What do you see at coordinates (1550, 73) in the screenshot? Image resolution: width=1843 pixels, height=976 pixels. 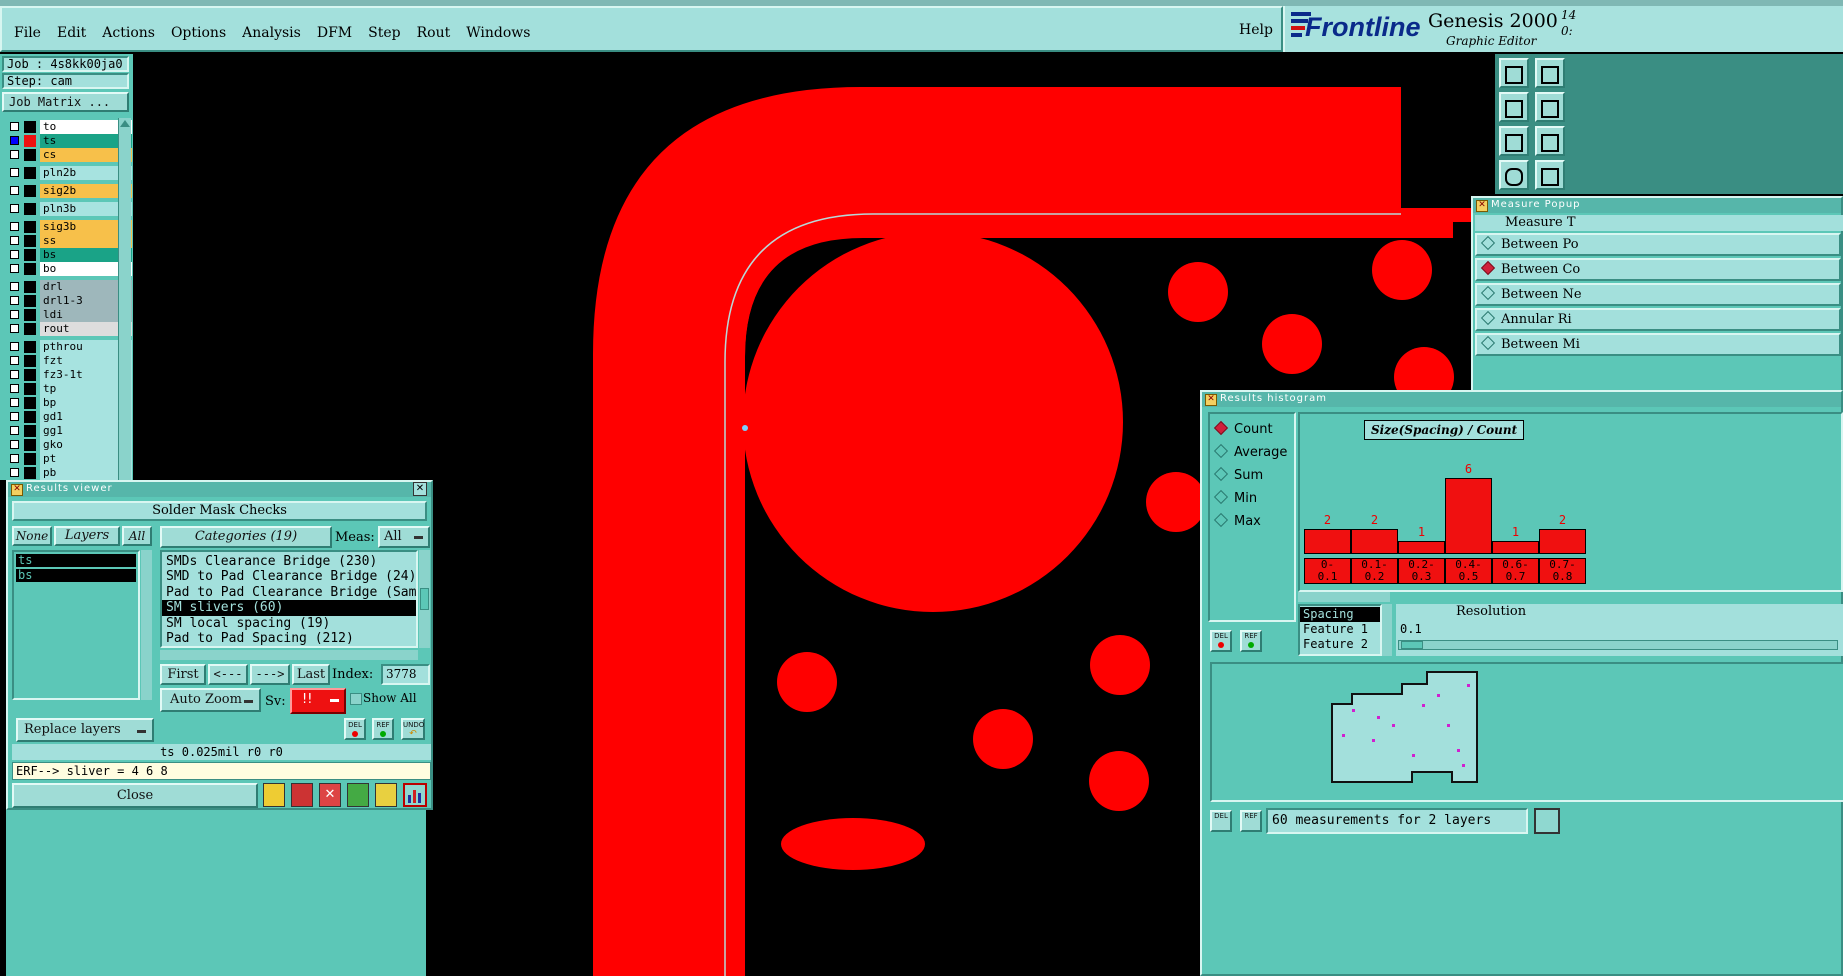 I see `zoom-fit-icon` at bounding box center [1550, 73].